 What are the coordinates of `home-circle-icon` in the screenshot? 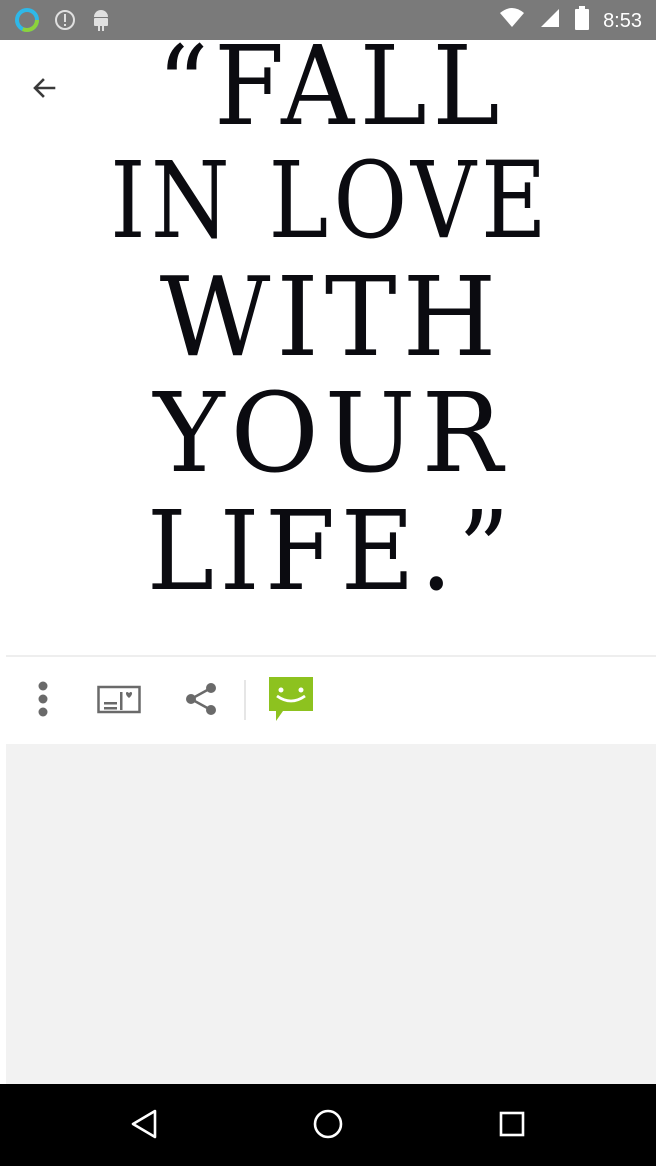 It's located at (328, 1126).